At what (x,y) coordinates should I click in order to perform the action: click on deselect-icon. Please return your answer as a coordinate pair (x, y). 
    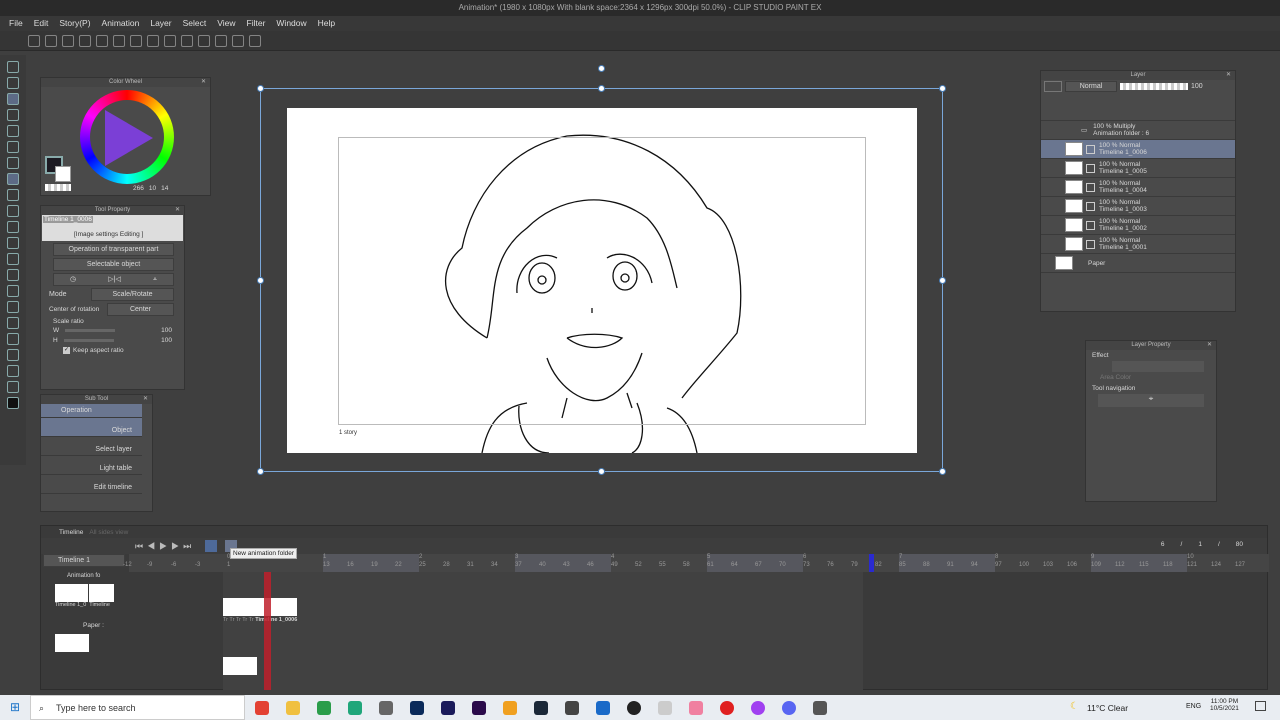
    Looking at the image, I should click on (136, 40).